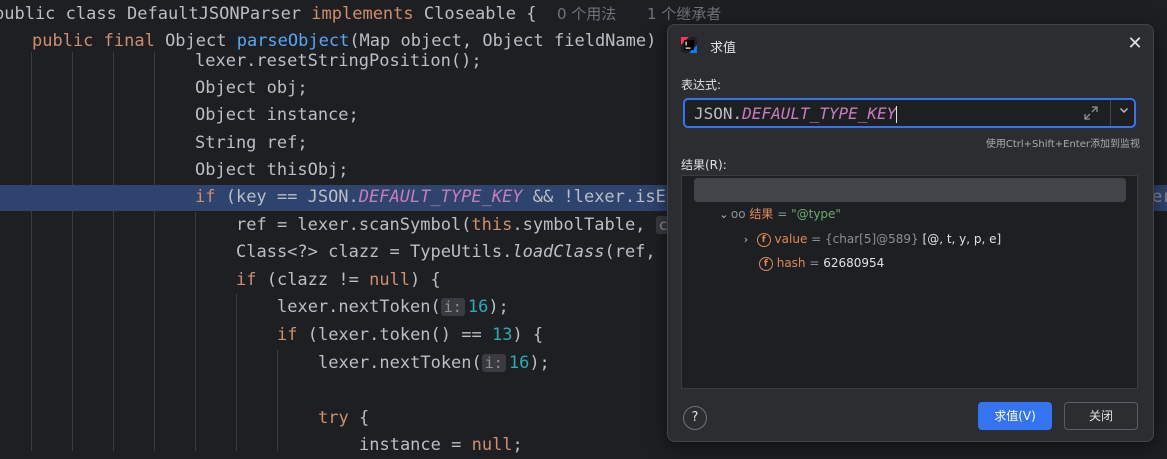  Describe the element at coordinates (1101, 416) in the screenshot. I see `close-button: 关闭` at that location.